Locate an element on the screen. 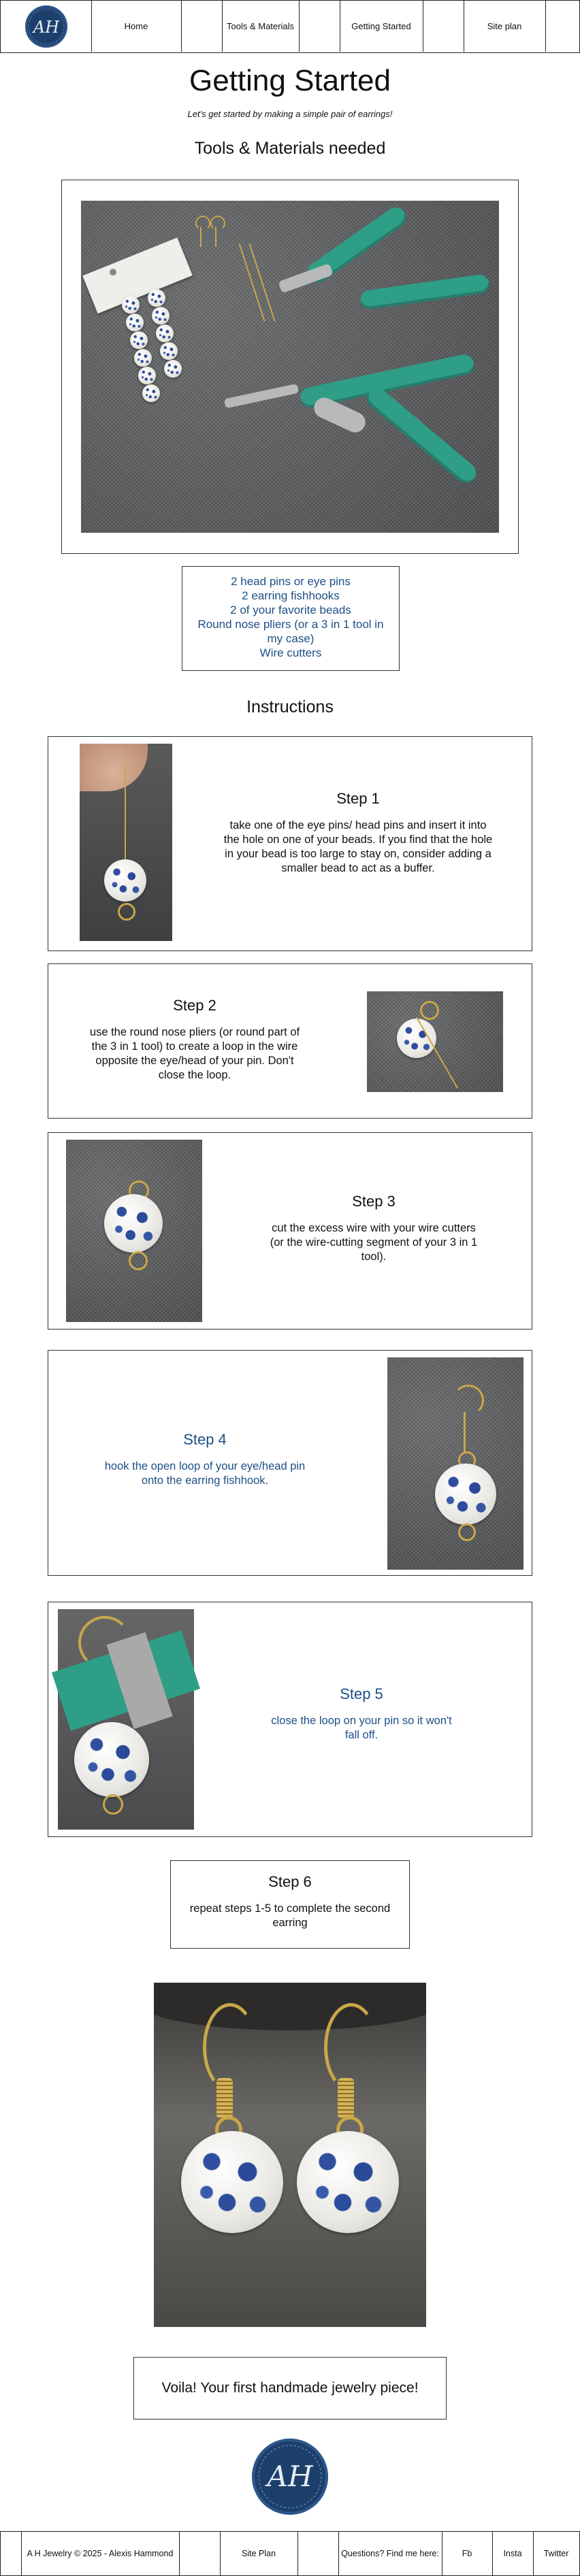  footer-logo-icon: AH is located at coordinates (290, 2477).